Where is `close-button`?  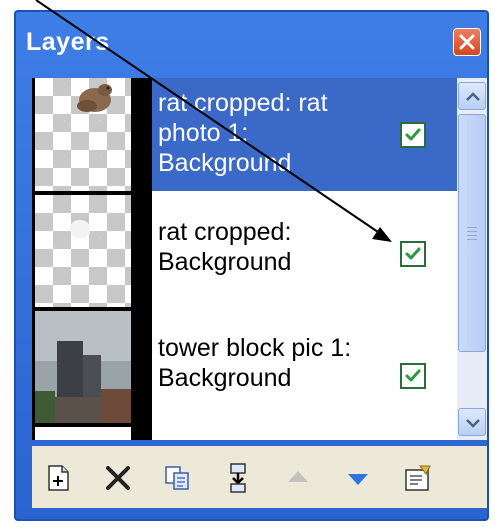
close-button is located at coordinates (467, 42).